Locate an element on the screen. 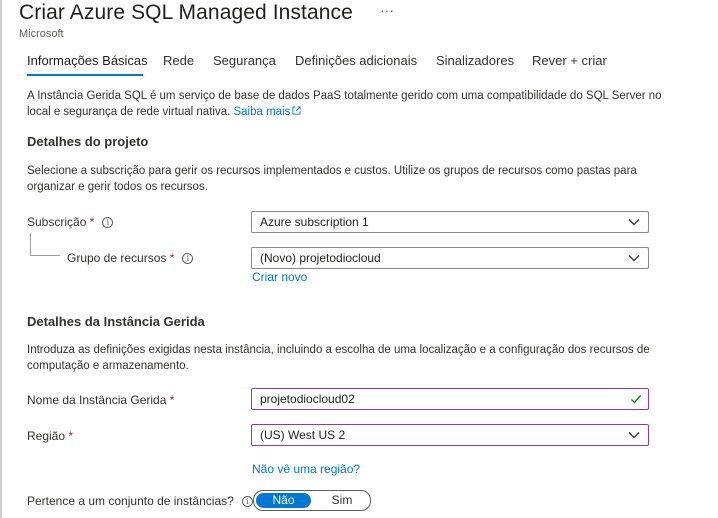 Image resolution: width=718 pixels, height=518 pixels. region-help-link: Não vê uma região? is located at coordinates (306, 469).